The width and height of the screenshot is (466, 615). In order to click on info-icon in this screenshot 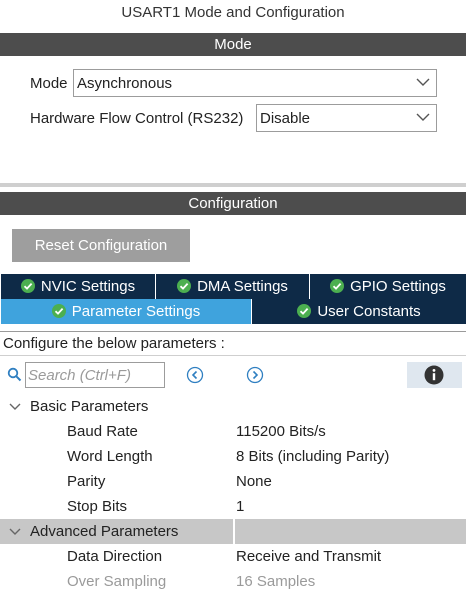, I will do `click(434, 375)`.